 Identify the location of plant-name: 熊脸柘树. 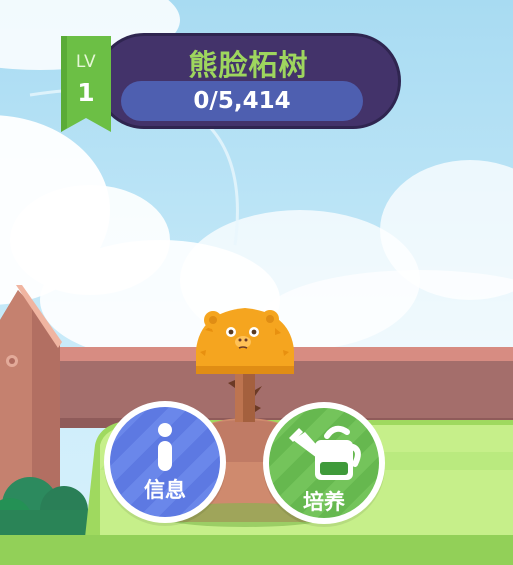
(248, 65).